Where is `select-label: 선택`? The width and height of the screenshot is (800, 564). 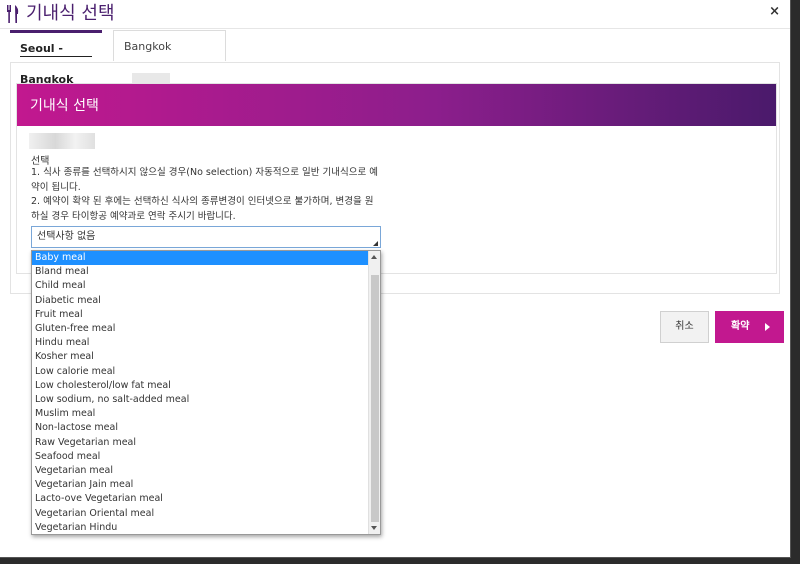
select-label: 선택 is located at coordinates (40, 161).